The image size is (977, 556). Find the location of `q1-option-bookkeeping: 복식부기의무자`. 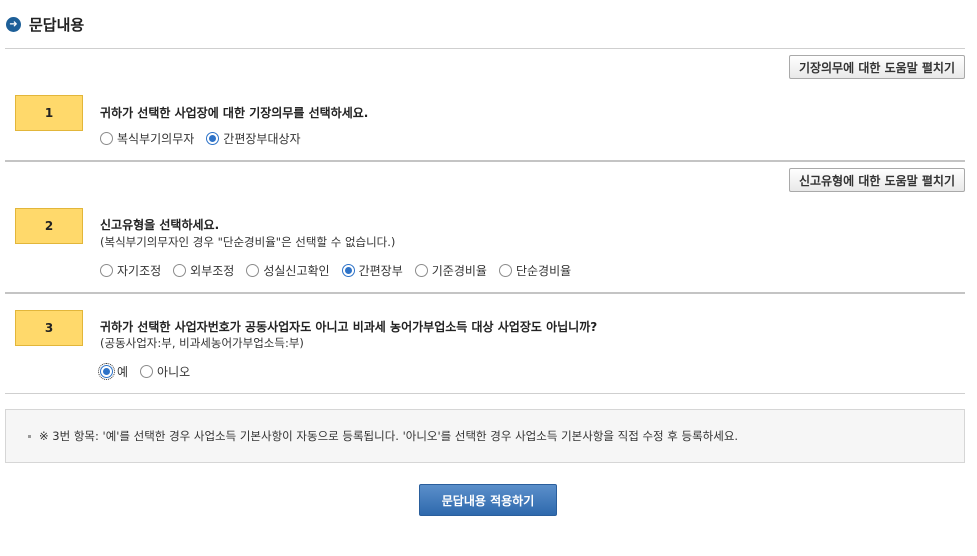

q1-option-bookkeeping: 복식부기의무자 is located at coordinates (147, 138).